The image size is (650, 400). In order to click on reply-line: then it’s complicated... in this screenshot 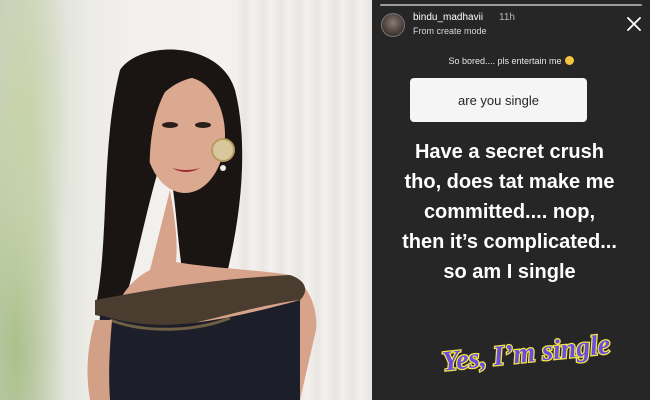, I will do `click(509, 242)`.